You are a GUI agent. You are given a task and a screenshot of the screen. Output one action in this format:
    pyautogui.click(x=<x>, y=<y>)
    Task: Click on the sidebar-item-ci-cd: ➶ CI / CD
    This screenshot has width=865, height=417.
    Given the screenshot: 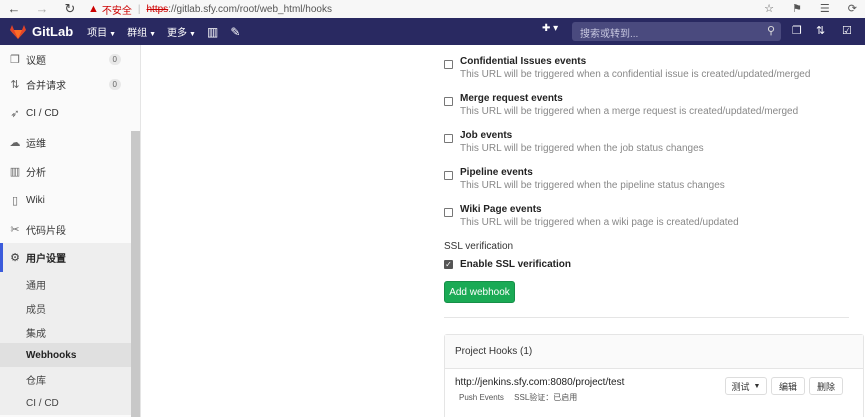 What is the action you would take?
    pyautogui.click(x=65, y=113)
    